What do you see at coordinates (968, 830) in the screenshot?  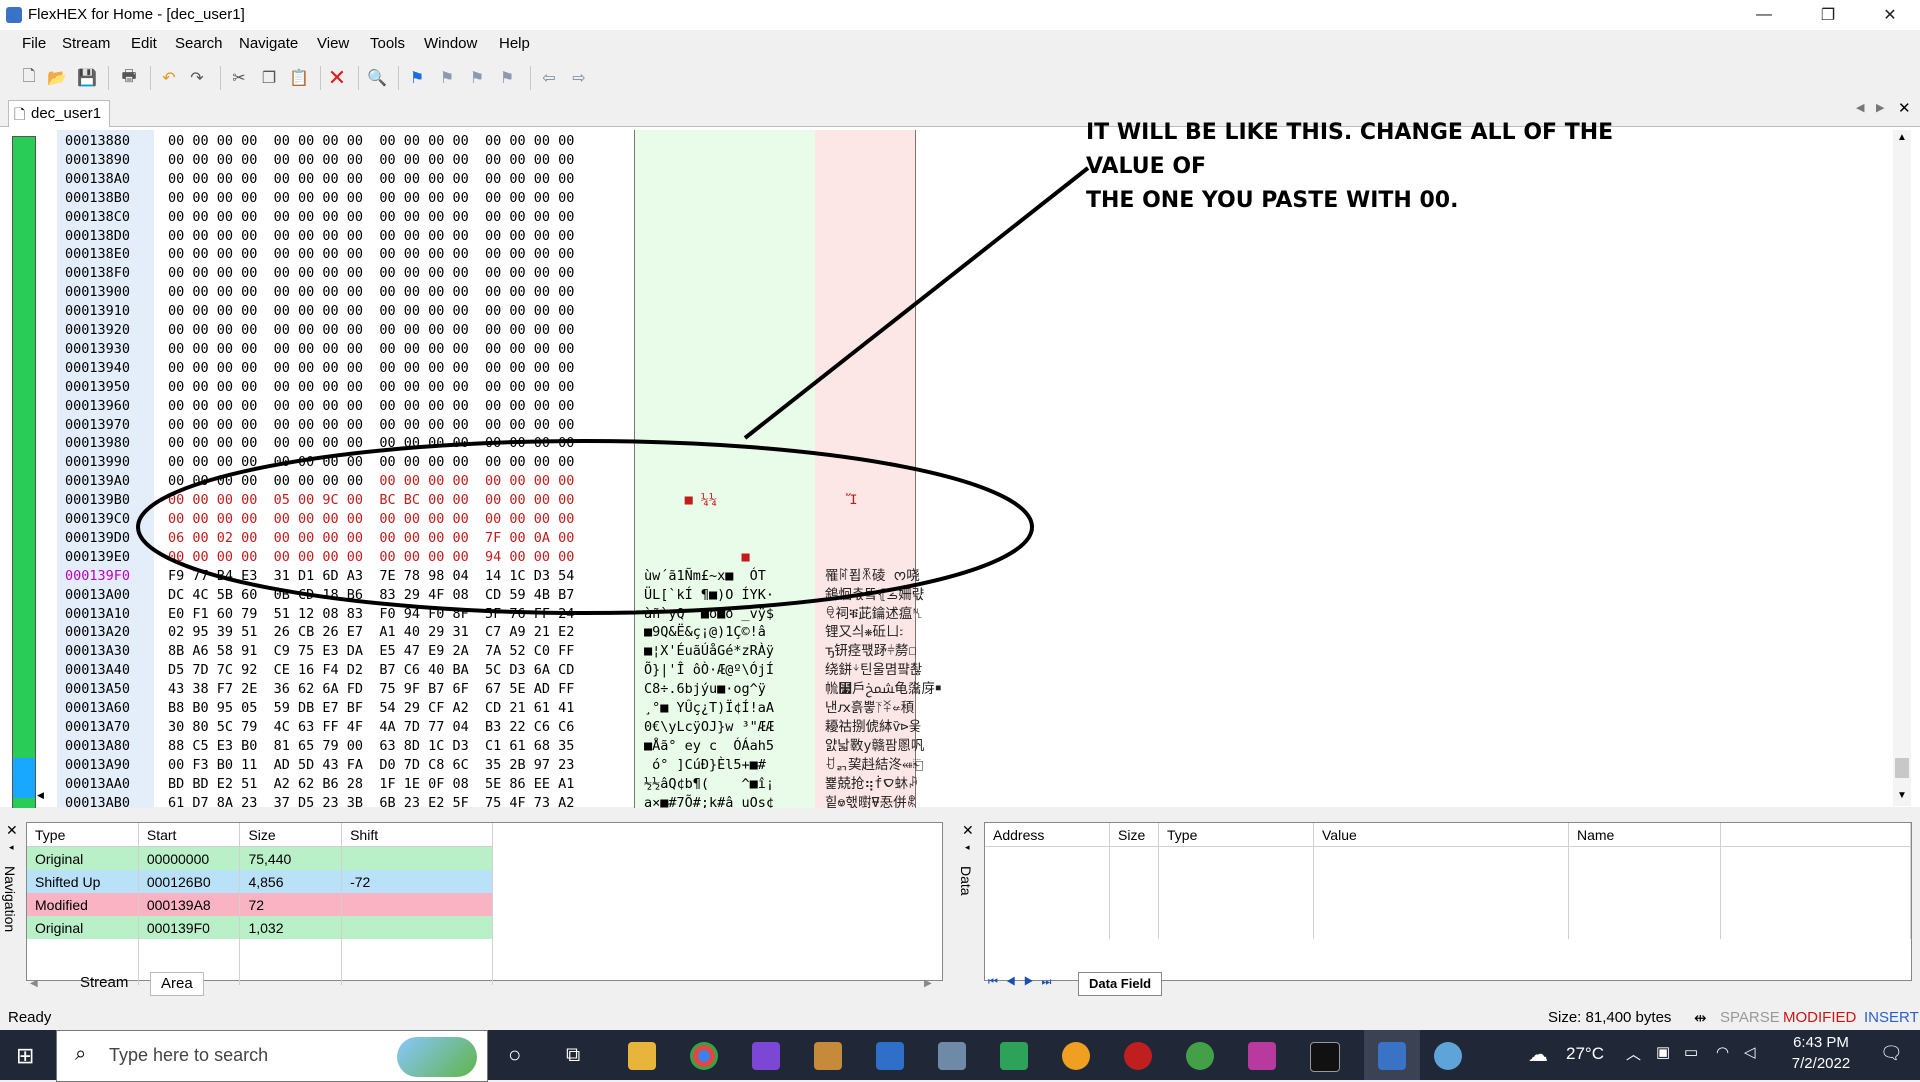 I see `close-data-icon: ✕` at bounding box center [968, 830].